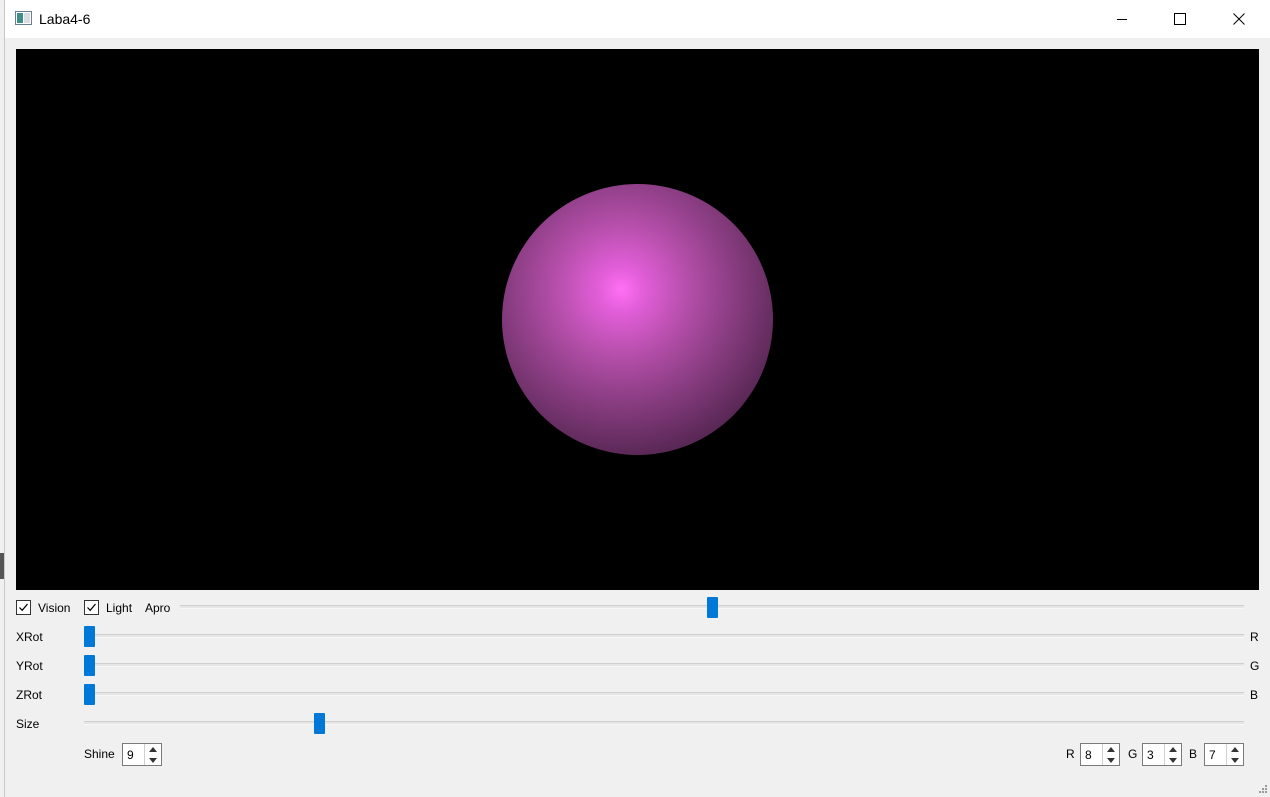 Image resolution: width=1270 pixels, height=797 pixels. I want to click on color-g-spinbox: 3, so click(1162, 754).